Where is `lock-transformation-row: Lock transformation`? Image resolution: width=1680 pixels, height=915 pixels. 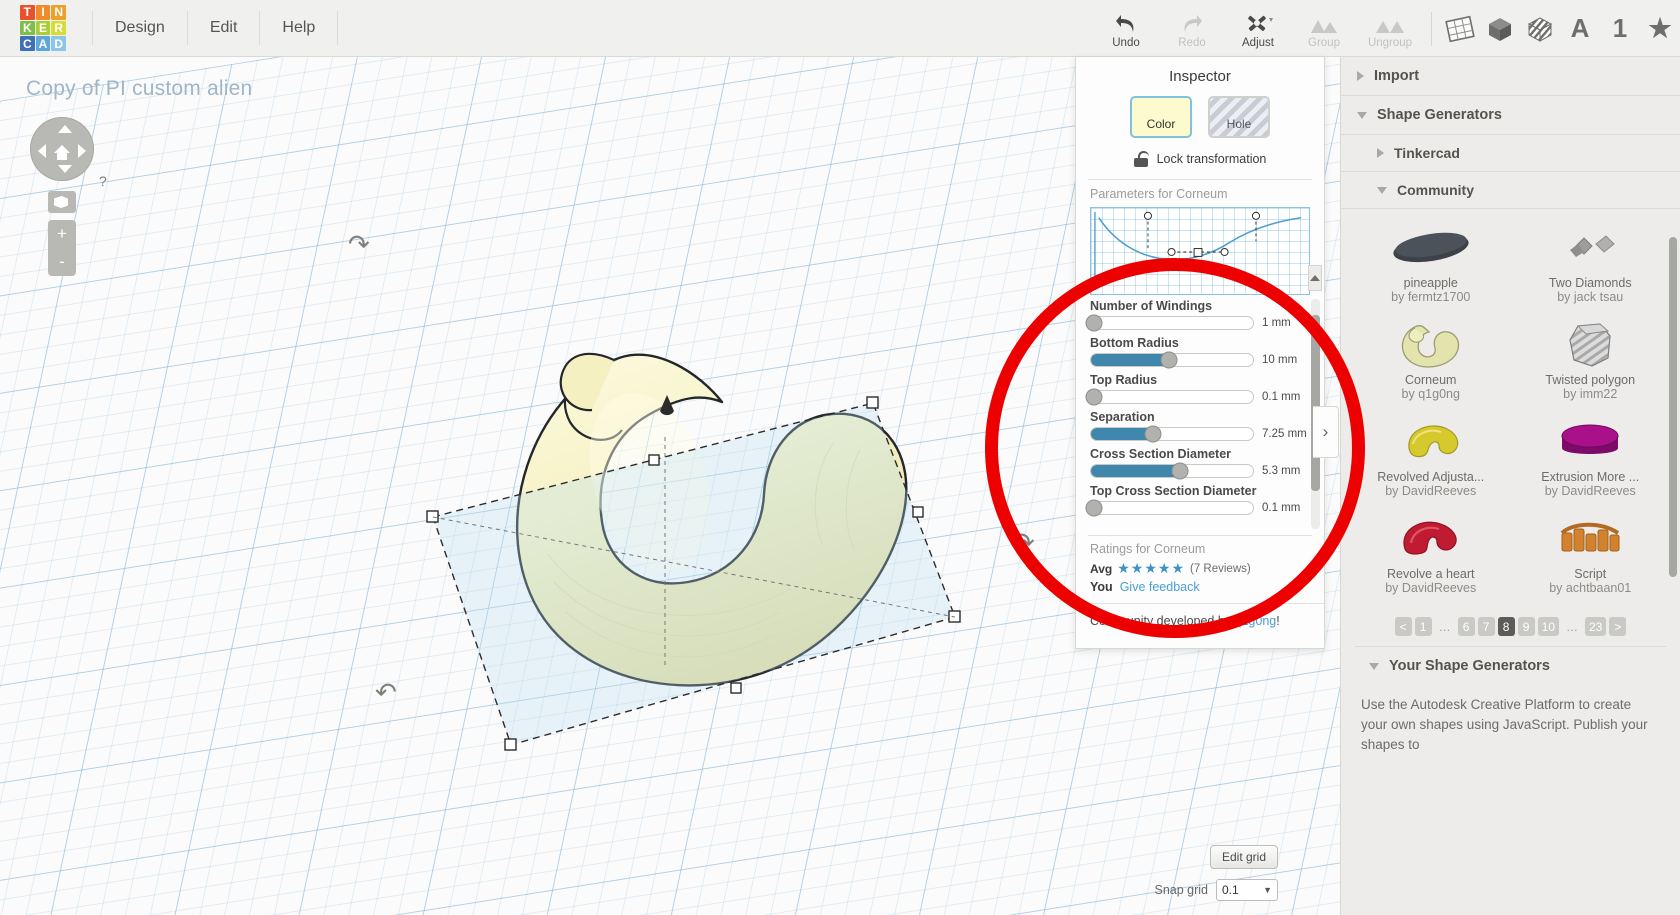
lock-transformation-row: Lock transformation is located at coordinates (1200, 159).